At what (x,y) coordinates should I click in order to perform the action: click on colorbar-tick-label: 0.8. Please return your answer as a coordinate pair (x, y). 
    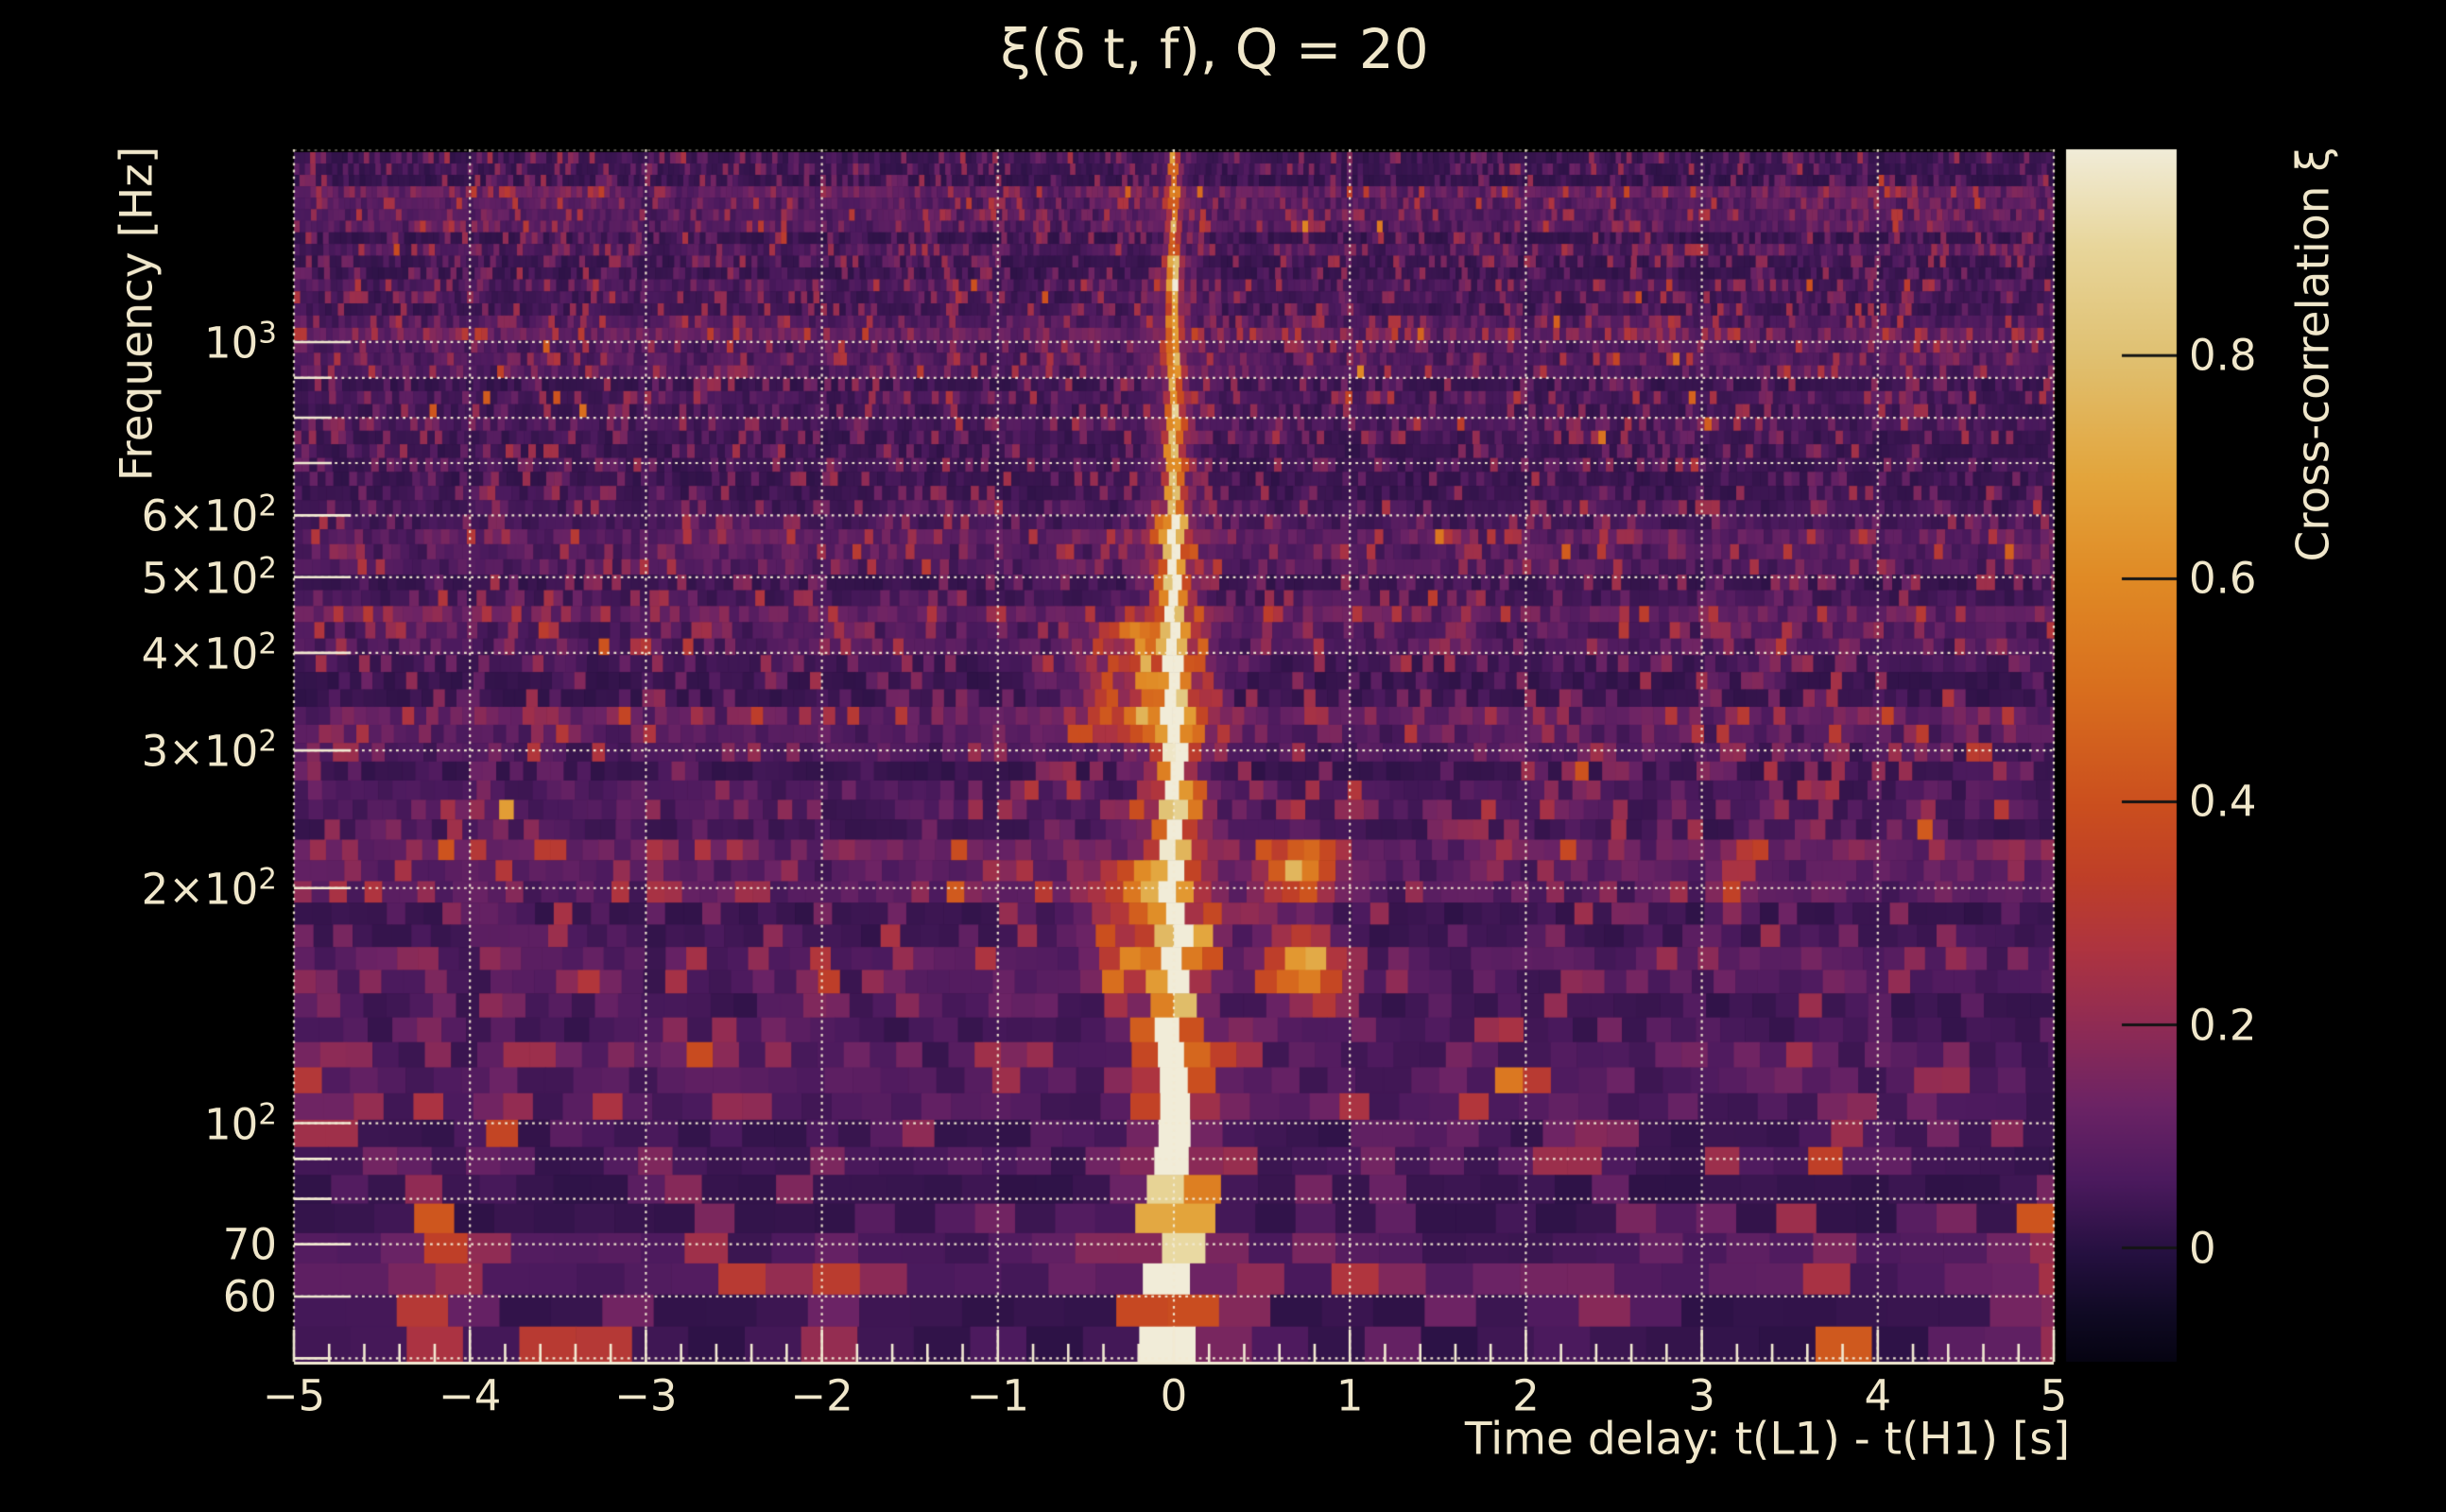
    Looking at the image, I should click on (2223, 355).